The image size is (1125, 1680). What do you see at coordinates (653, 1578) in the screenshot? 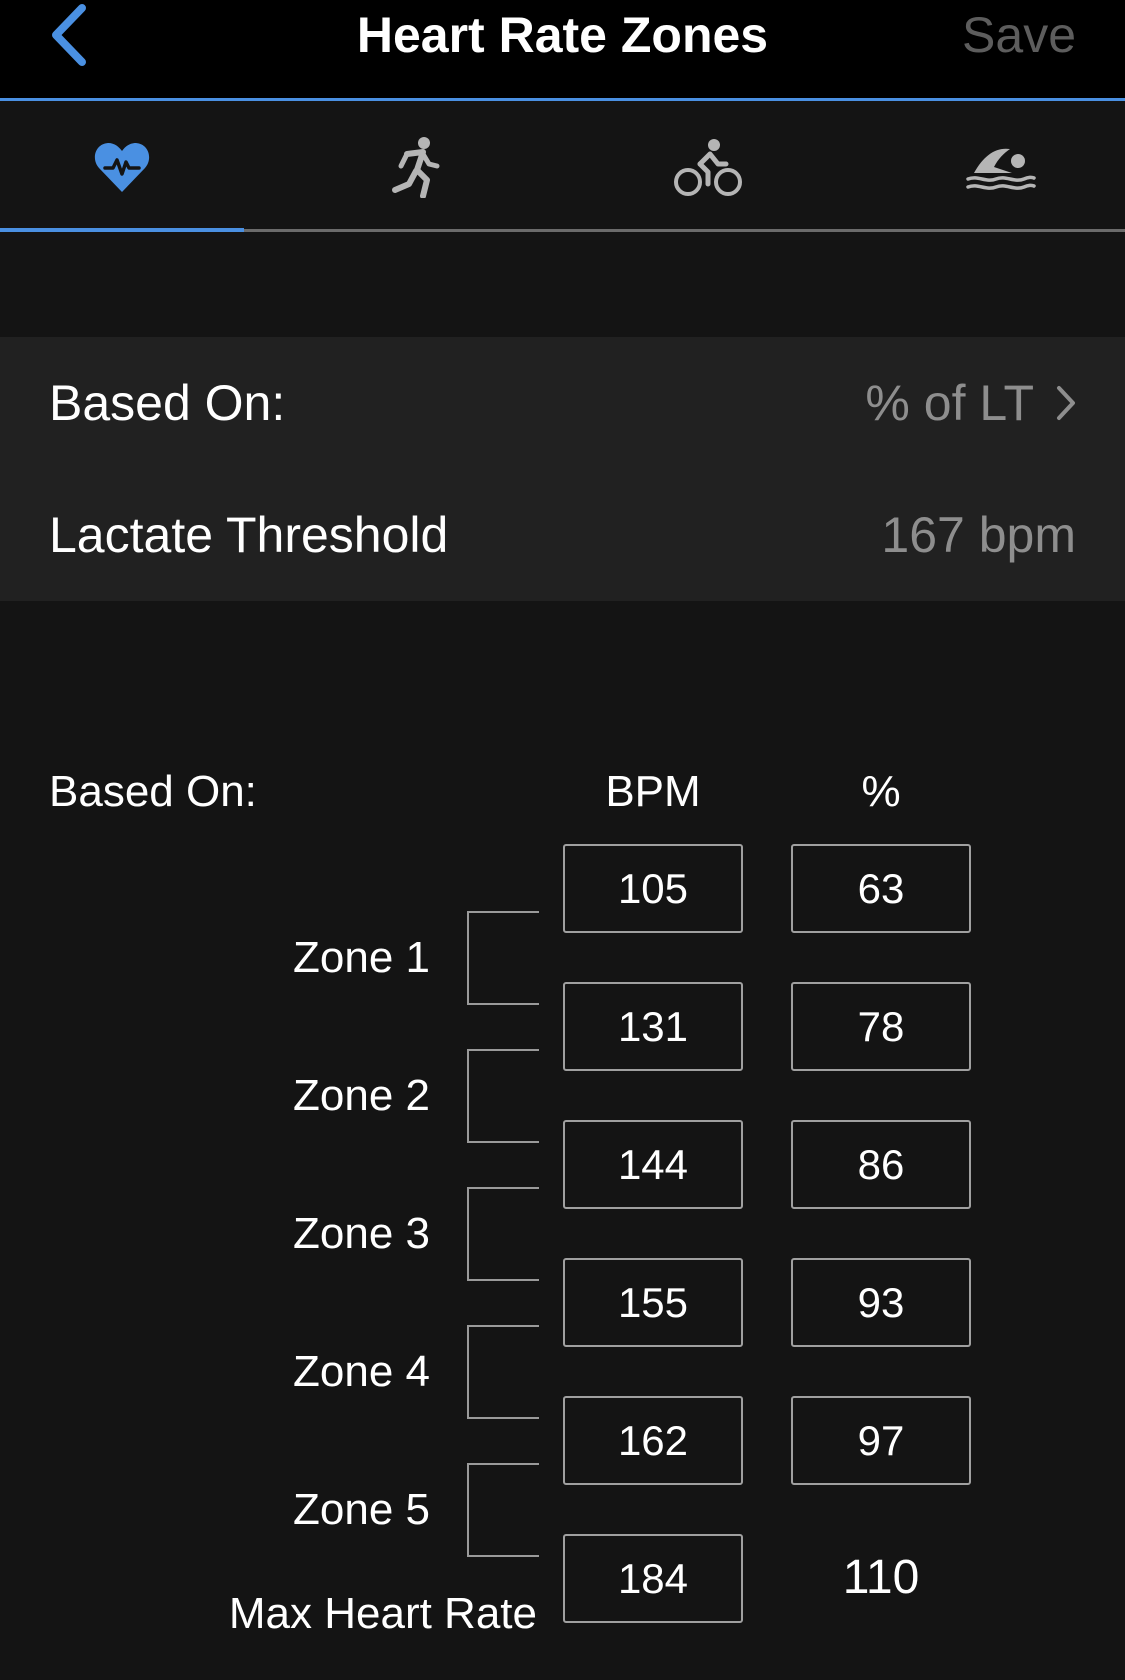
I see `max-heart-rate-input: 184` at bounding box center [653, 1578].